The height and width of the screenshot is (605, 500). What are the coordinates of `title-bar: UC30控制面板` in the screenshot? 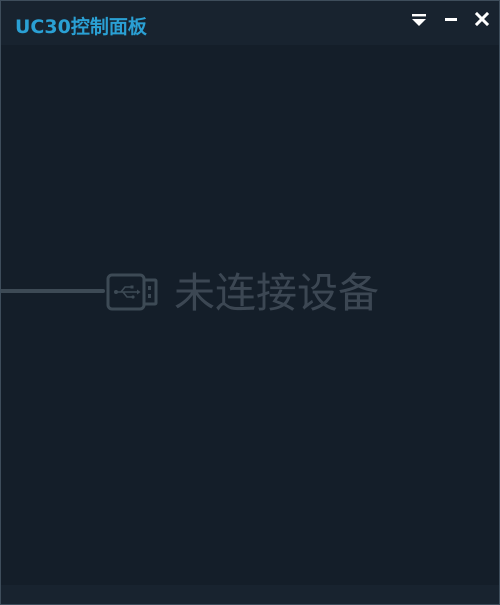 It's located at (250, 23).